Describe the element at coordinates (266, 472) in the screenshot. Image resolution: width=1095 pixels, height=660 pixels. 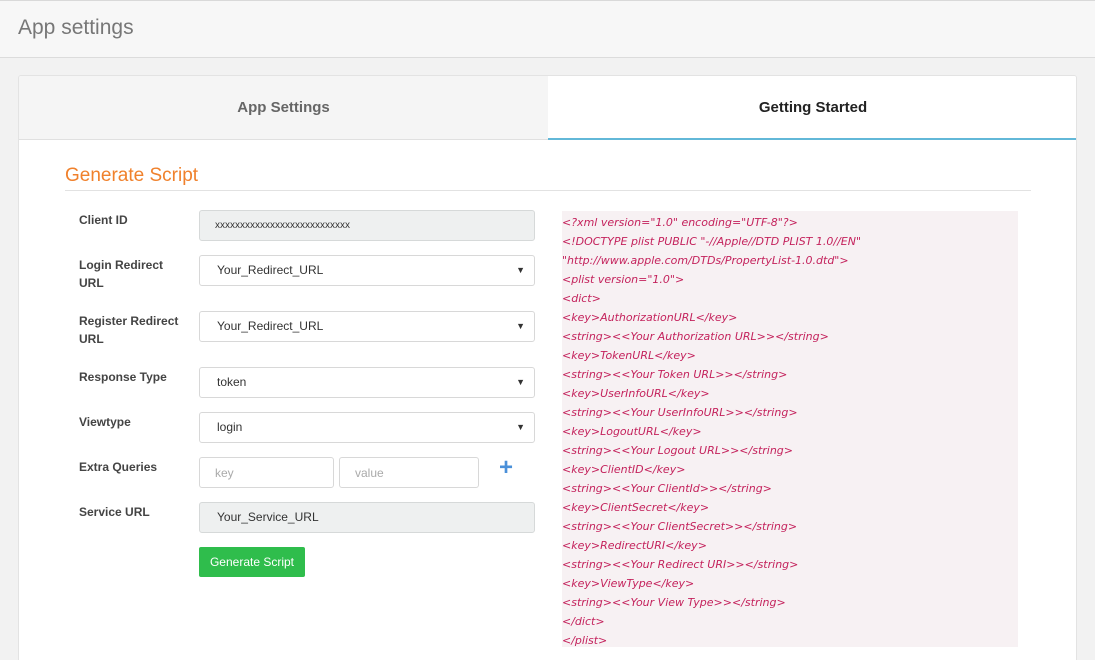
I see `extra-query-key-input` at that location.